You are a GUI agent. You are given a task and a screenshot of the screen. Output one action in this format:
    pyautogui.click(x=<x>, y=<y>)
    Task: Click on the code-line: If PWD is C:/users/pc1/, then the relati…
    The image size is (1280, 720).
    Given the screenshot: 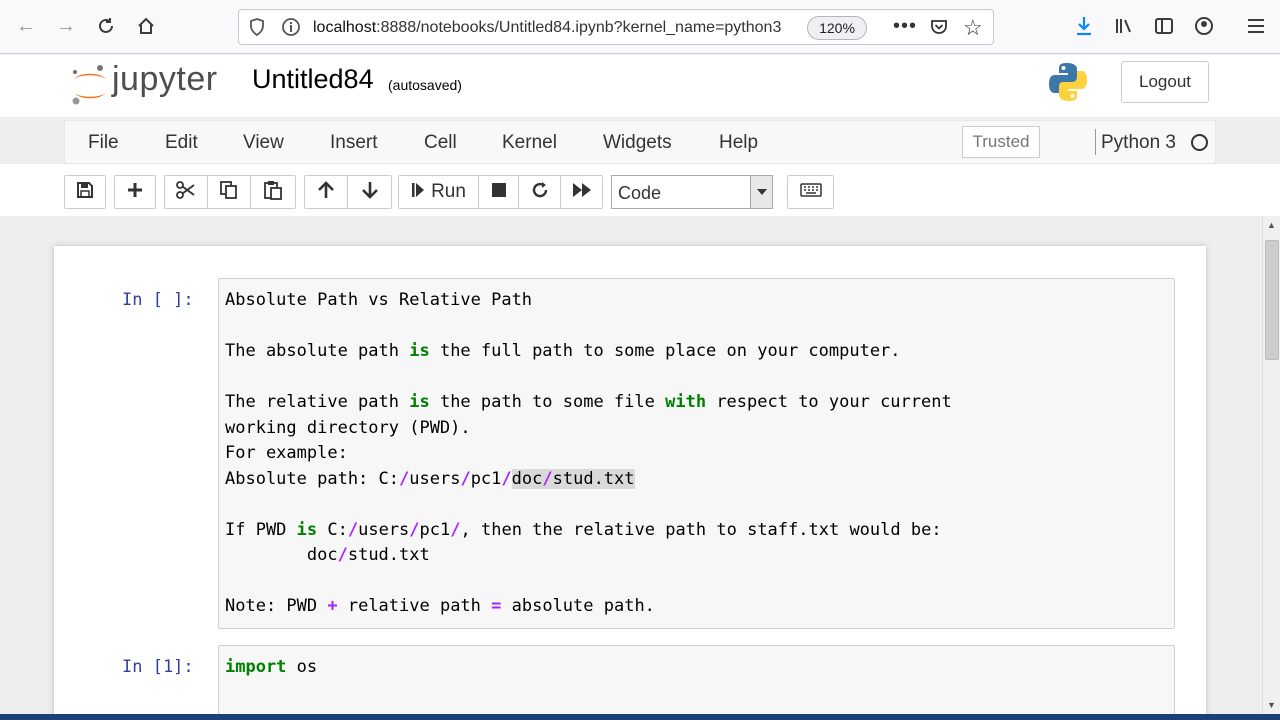 What is the action you would take?
    pyautogui.click(x=583, y=529)
    